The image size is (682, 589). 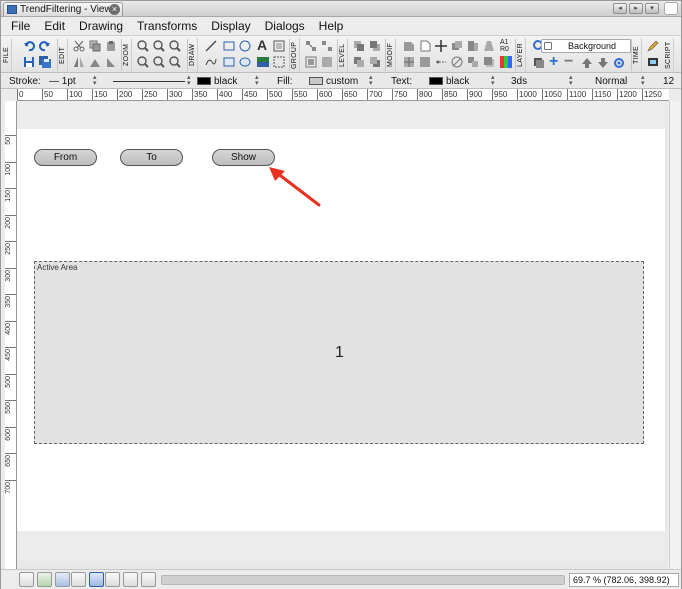 What do you see at coordinates (175, 62) in the screenshot?
I see `zoom-page-icon` at bounding box center [175, 62].